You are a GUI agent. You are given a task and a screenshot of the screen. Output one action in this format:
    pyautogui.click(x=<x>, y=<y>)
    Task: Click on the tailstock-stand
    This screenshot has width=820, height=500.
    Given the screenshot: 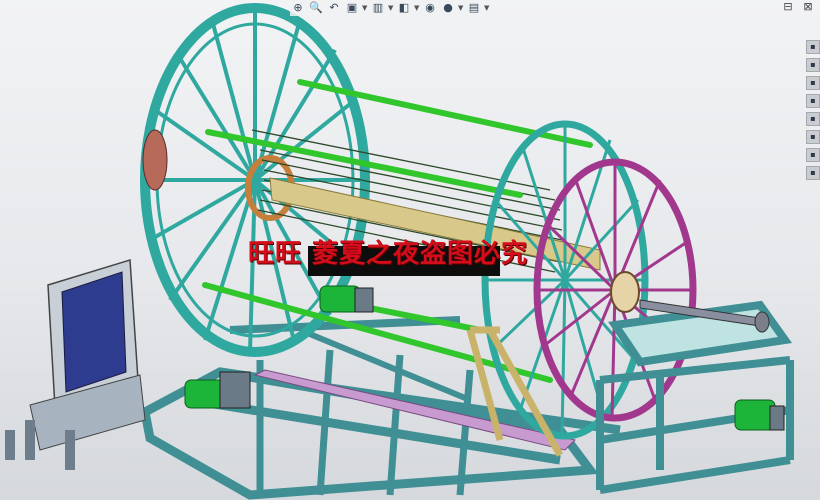 What is the action you would take?
    pyautogui.click(x=695, y=397)
    